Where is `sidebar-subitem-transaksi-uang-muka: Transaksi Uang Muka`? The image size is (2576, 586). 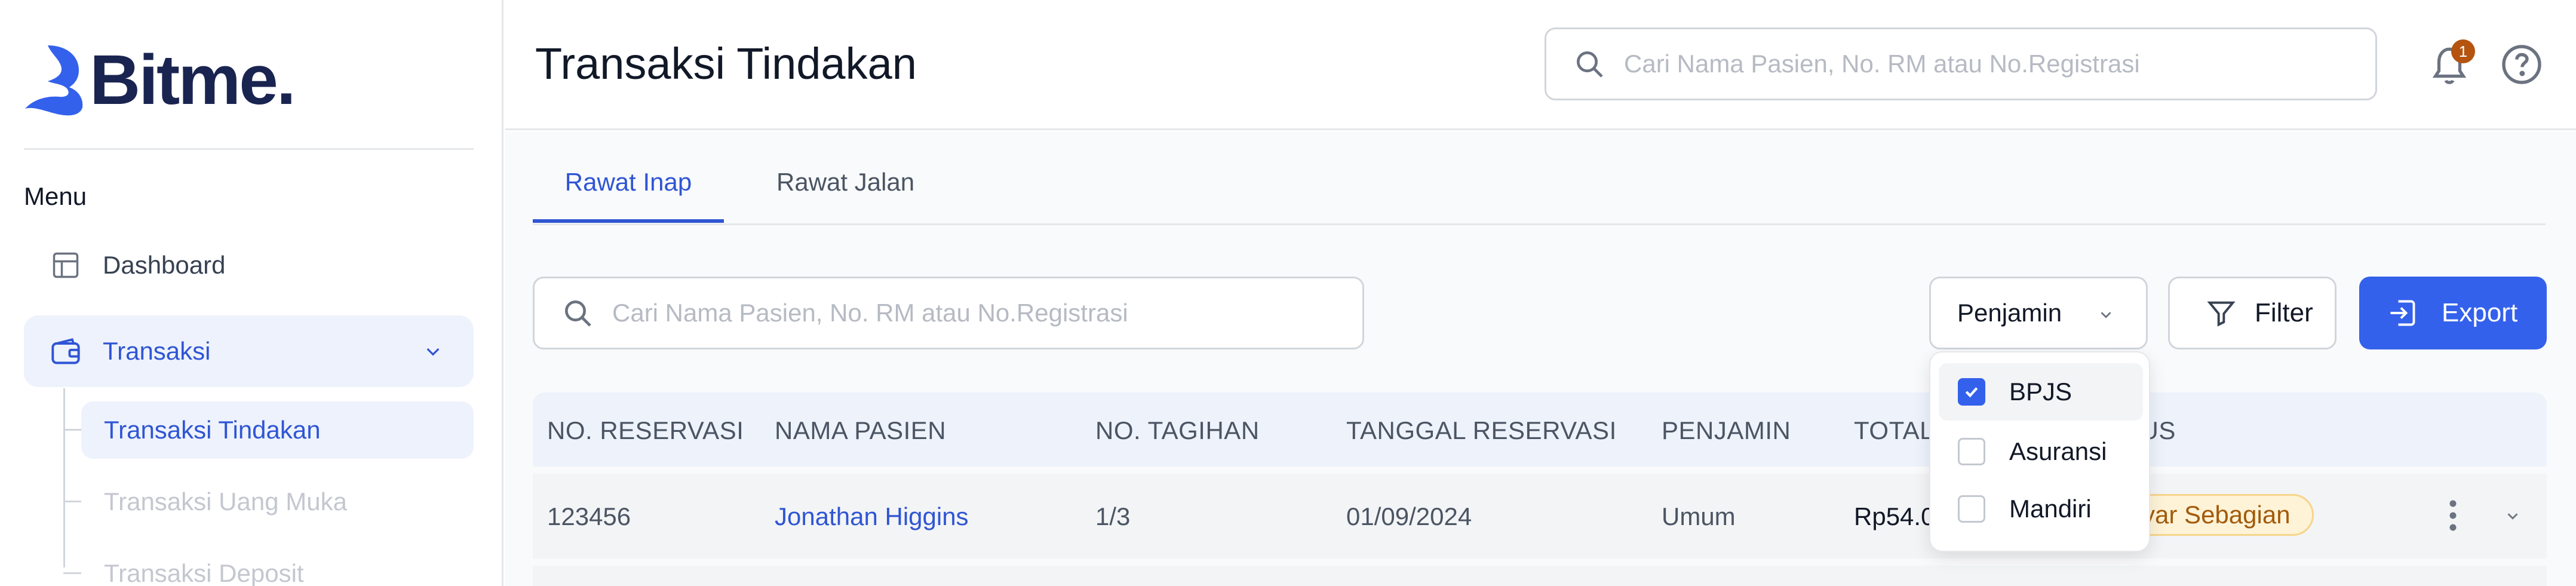 sidebar-subitem-transaksi-uang-muka: Transaksi Uang Muka is located at coordinates (277, 501).